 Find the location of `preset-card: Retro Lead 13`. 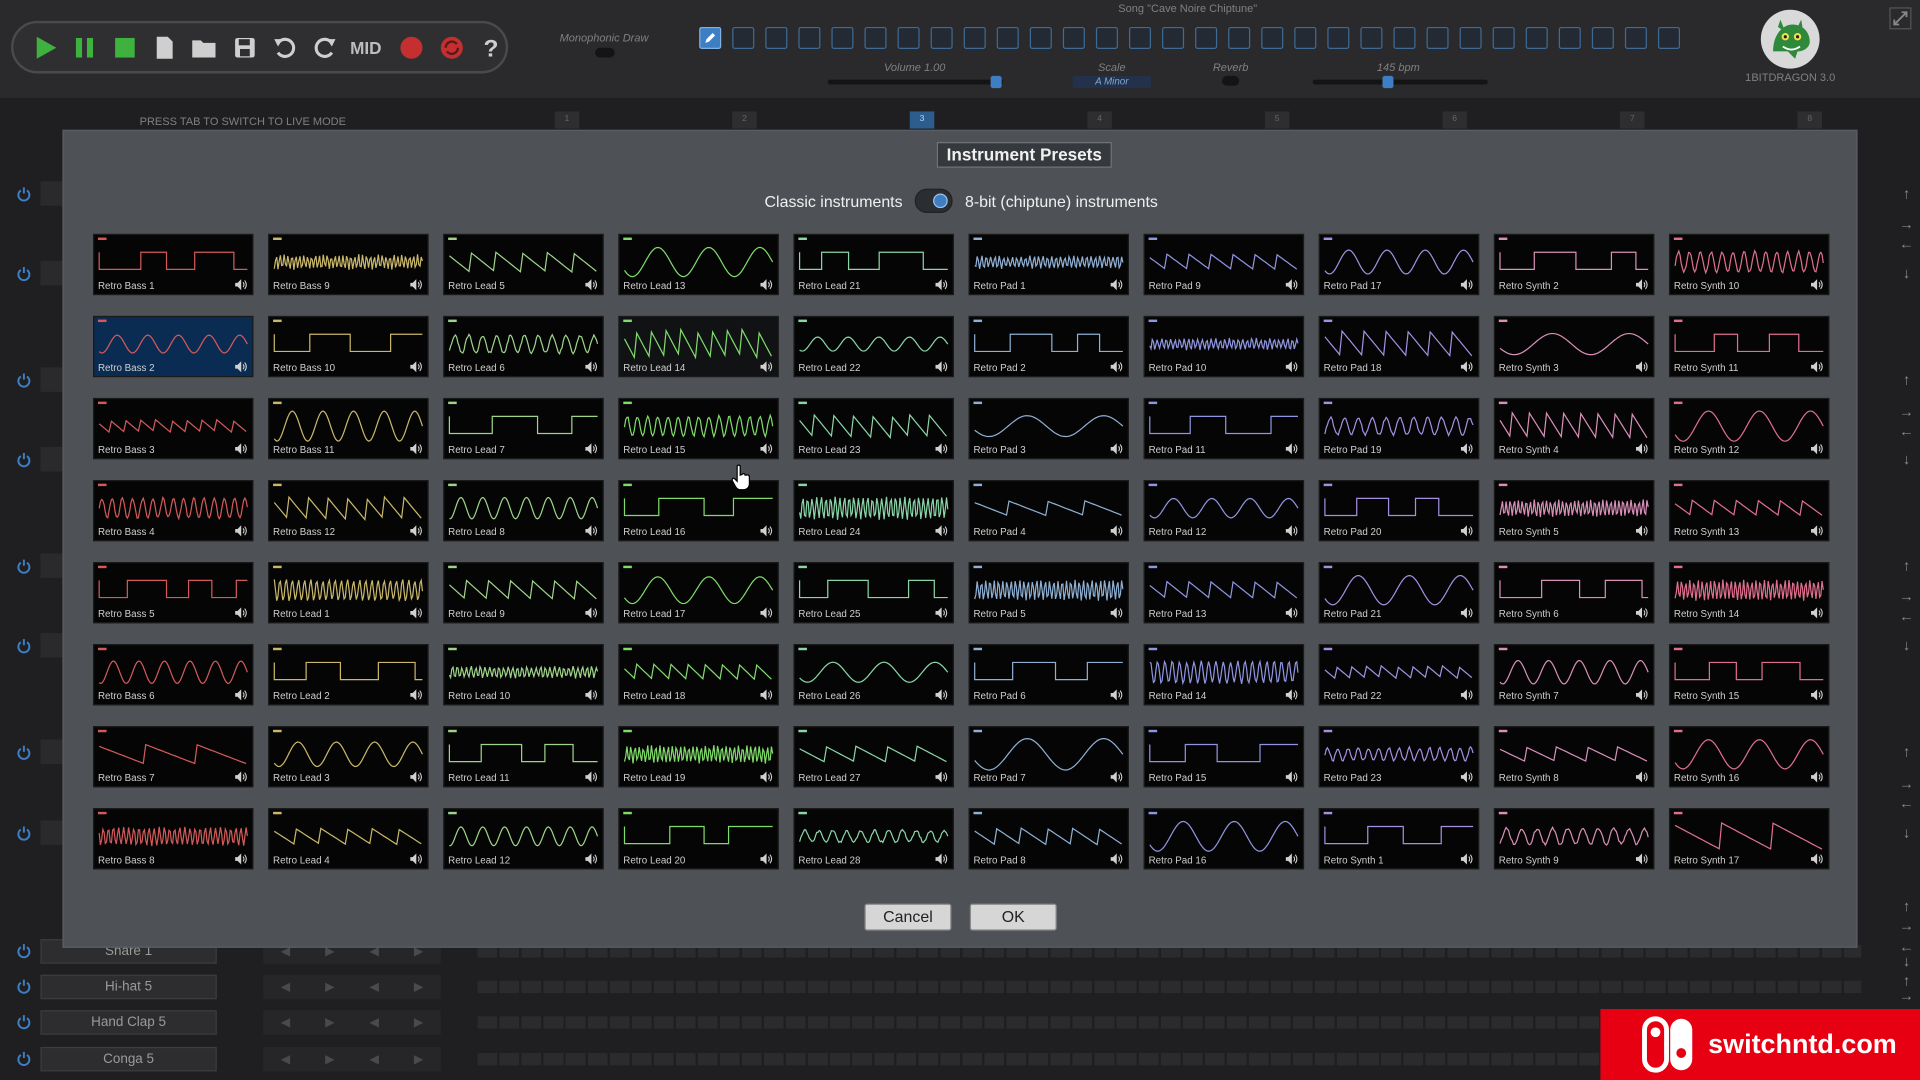

preset-card: Retro Lead 13 is located at coordinates (698, 264).